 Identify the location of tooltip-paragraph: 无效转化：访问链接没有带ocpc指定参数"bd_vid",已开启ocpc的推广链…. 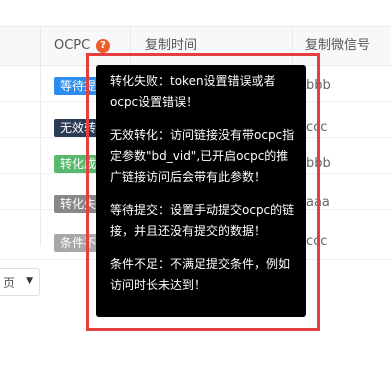
(202, 156).